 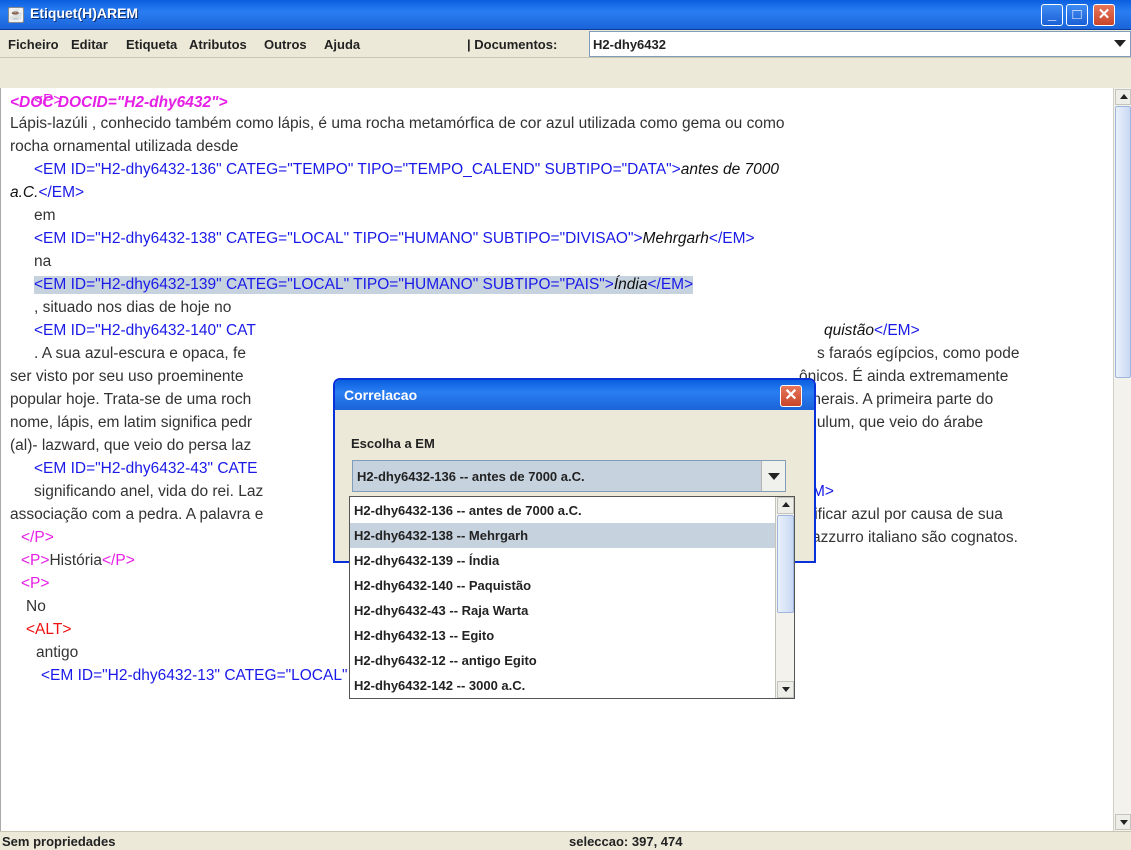 I want to click on text-segment: ser visto por seu uso proeminente, so click(x=127, y=376).